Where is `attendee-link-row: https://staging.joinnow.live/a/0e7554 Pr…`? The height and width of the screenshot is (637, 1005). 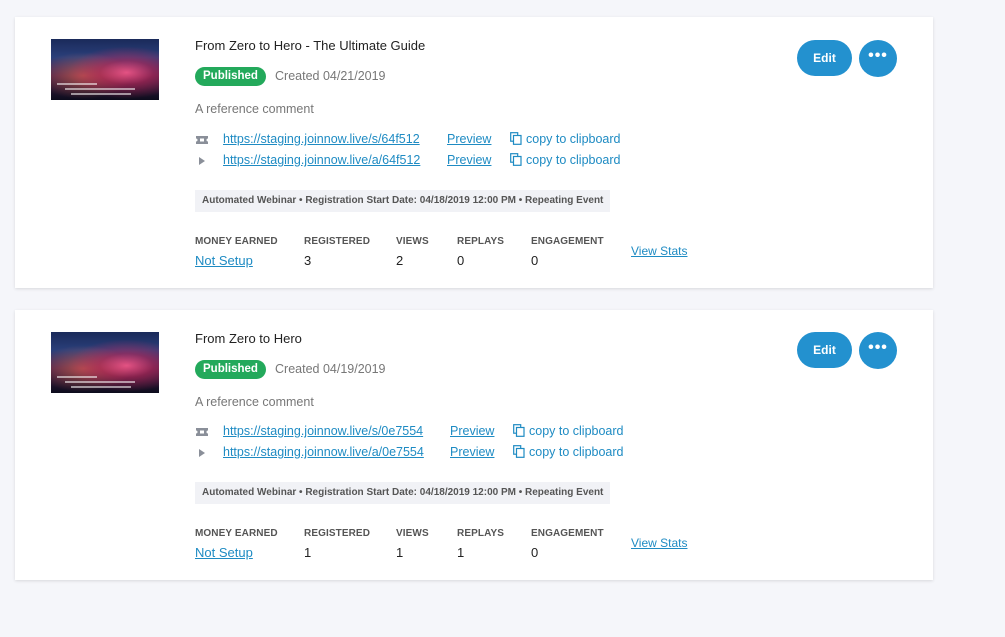 attendee-link-row: https://staging.joinnow.live/a/0e7554 Pr… is located at coordinates (425, 453).